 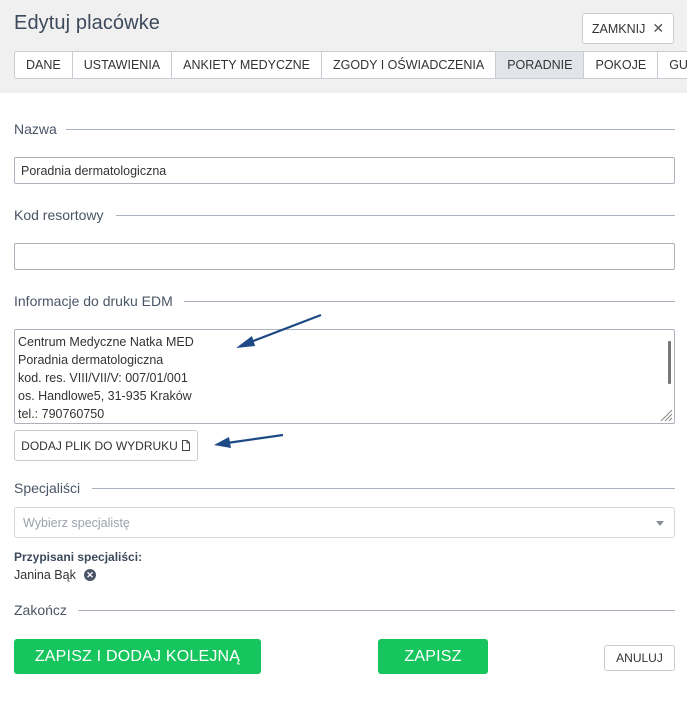 I want to click on tab-dane: DANE, so click(x=43, y=65).